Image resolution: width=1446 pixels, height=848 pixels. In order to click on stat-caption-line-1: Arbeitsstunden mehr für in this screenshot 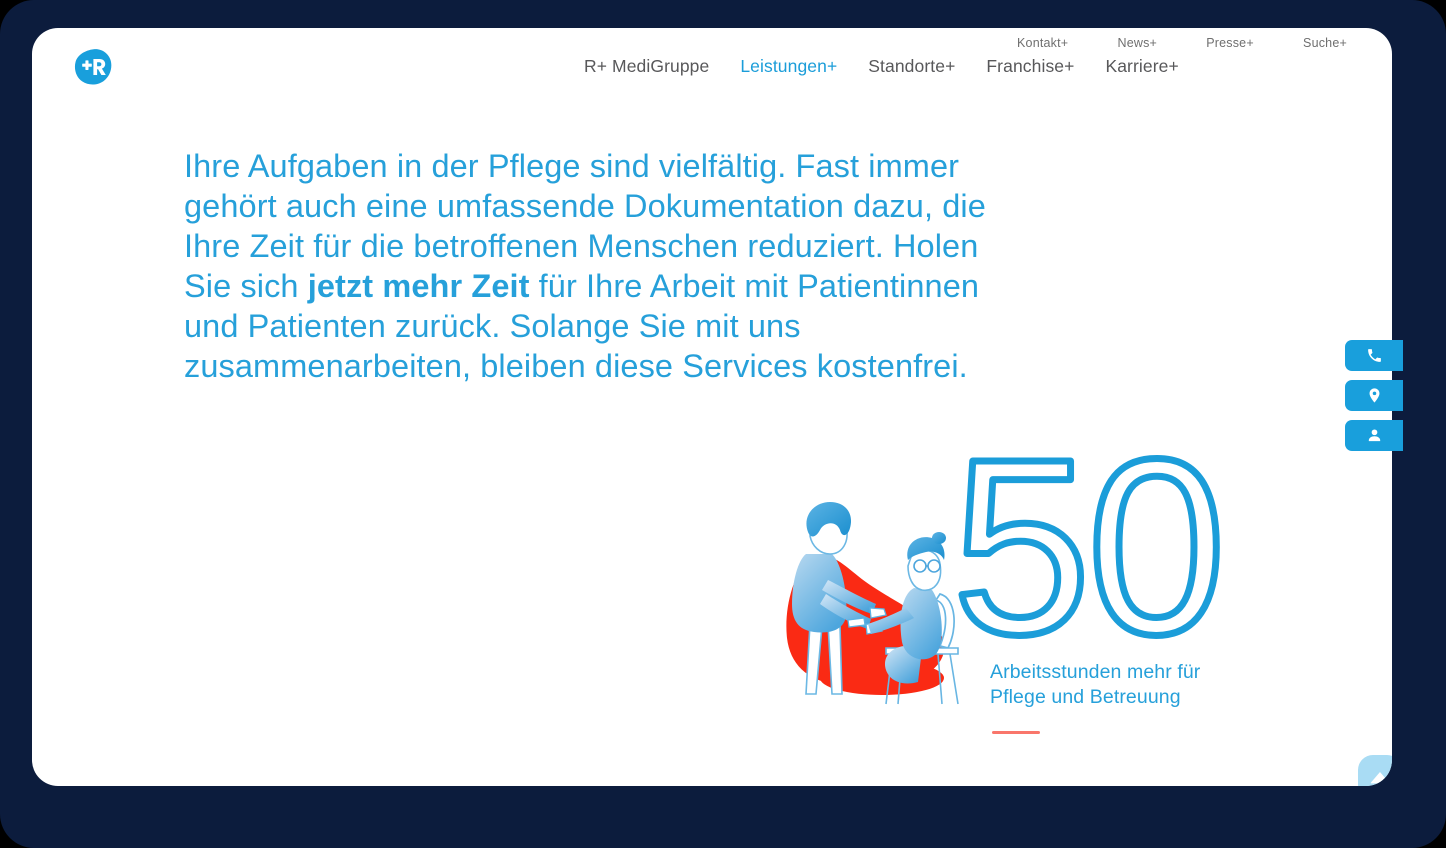, I will do `click(1095, 672)`.